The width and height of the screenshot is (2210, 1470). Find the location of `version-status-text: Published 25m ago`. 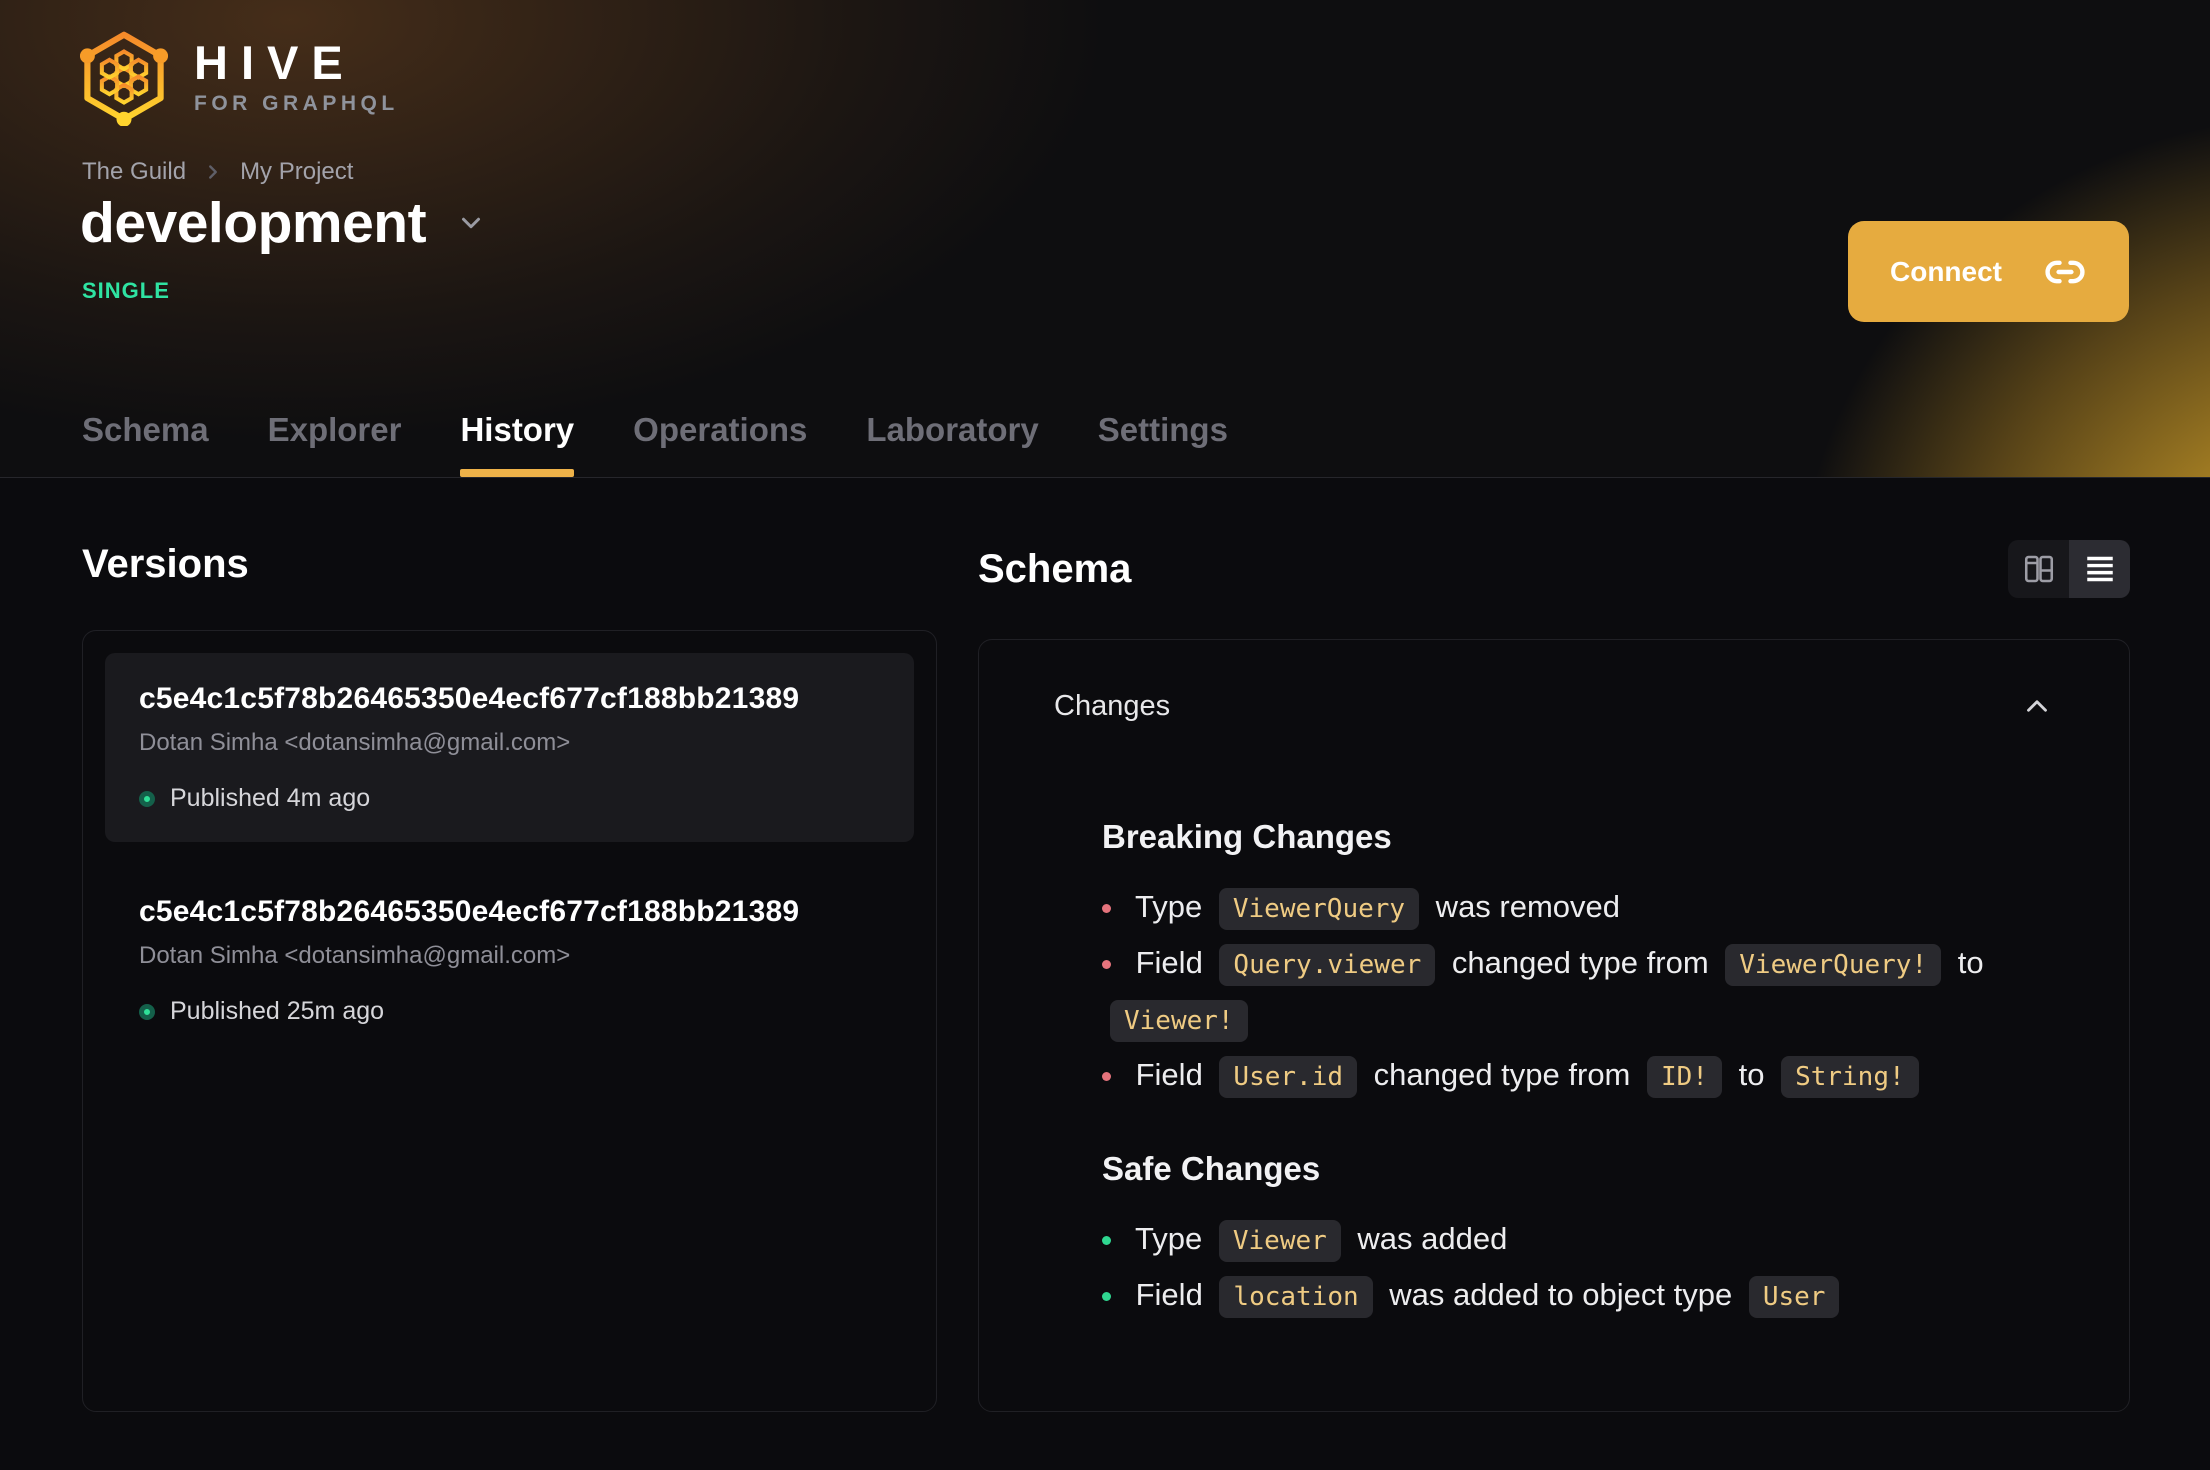

version-status-text: Published 25m ago is located at coordinates (277, 1011).